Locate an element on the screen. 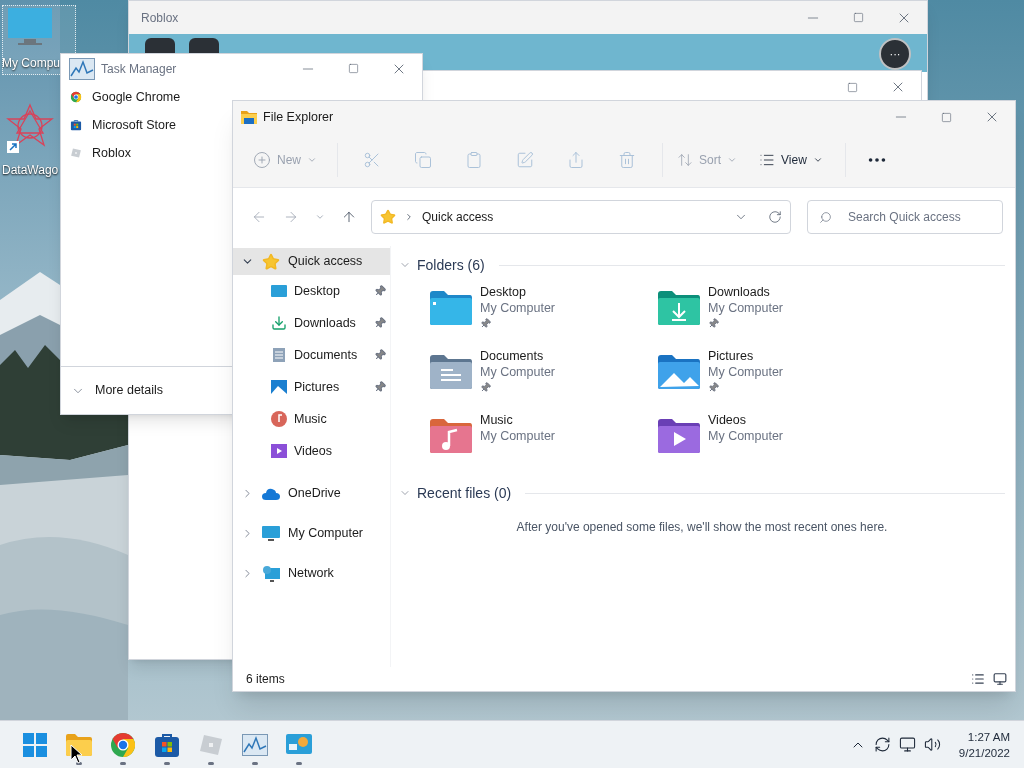  video-icon is located at coordinates (279, 451).